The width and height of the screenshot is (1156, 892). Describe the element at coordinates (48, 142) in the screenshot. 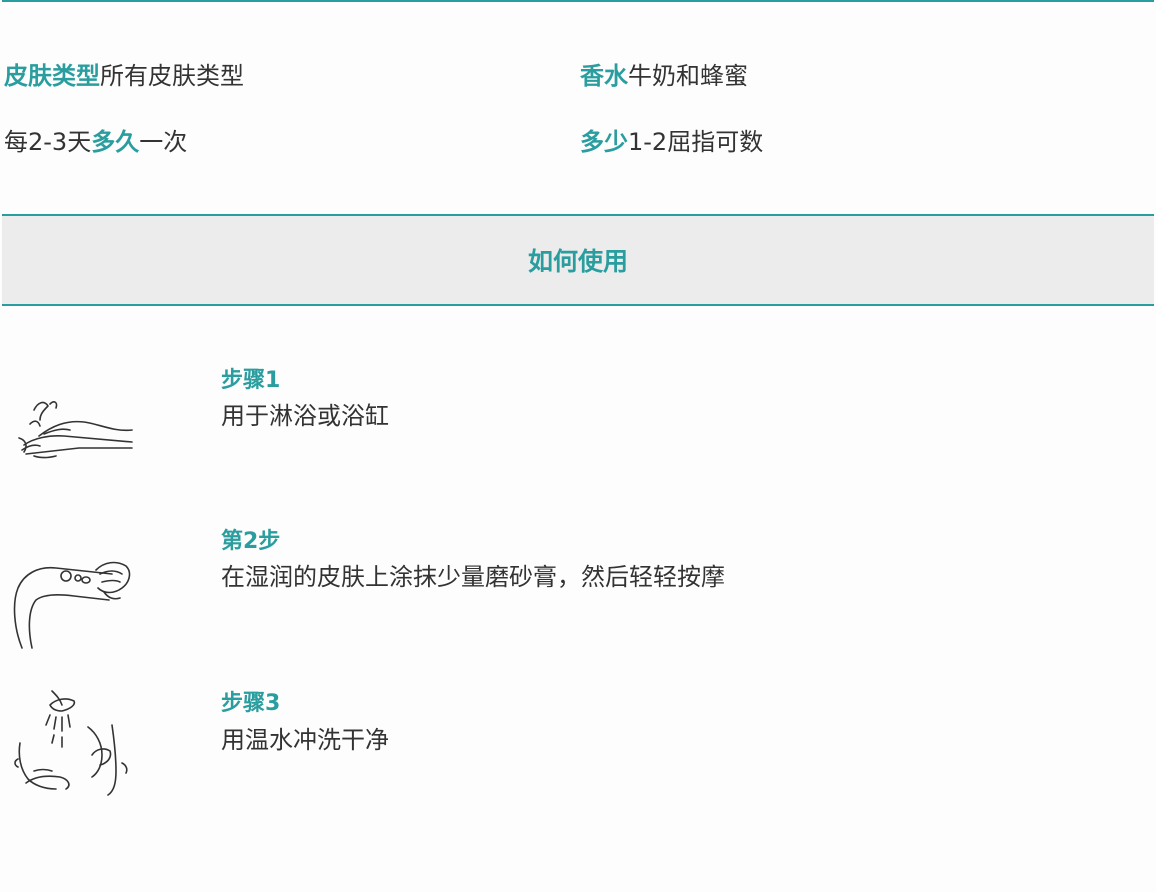

I see `frequency-prefix: 每2-3天` at that location.